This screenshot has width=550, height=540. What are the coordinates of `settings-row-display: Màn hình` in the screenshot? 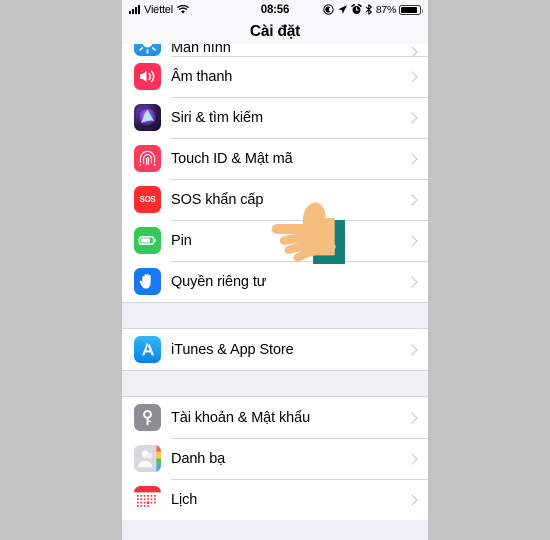 It's located at (275, 50).